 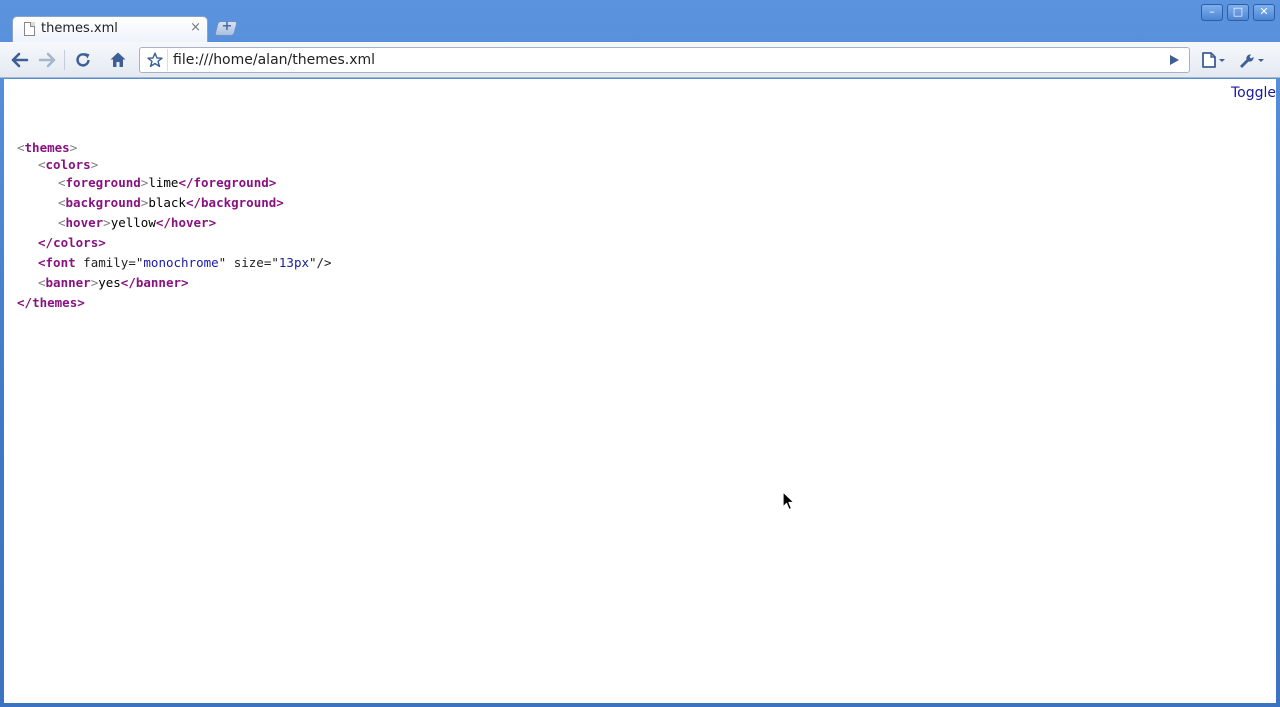 I want to click on toggle-link: Toggle, so click(x=1253, y=93).